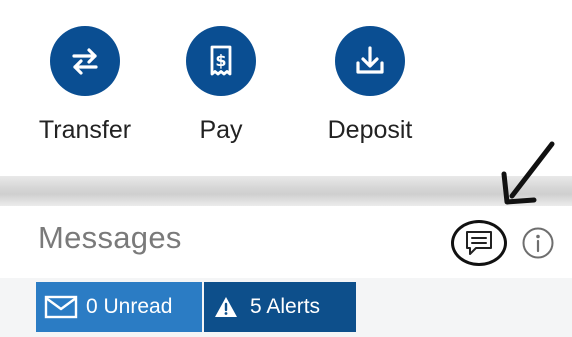  I want to click on info-icon, so click(538, 243).